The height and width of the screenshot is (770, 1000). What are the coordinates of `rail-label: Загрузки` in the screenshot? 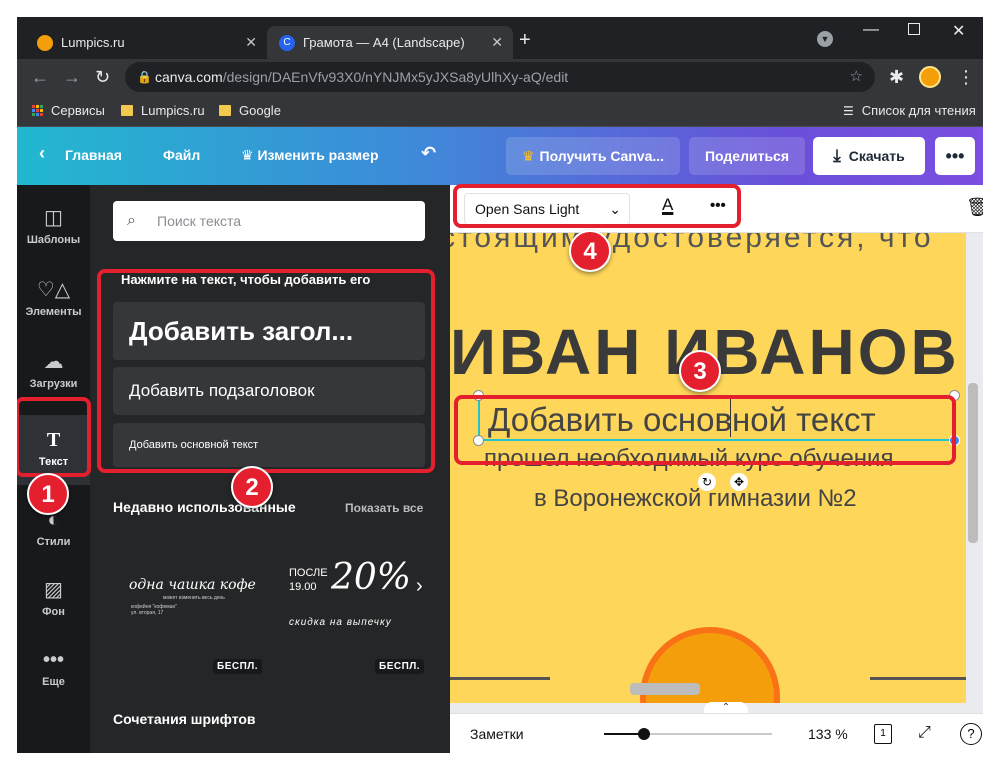 It's located at (53, 384).